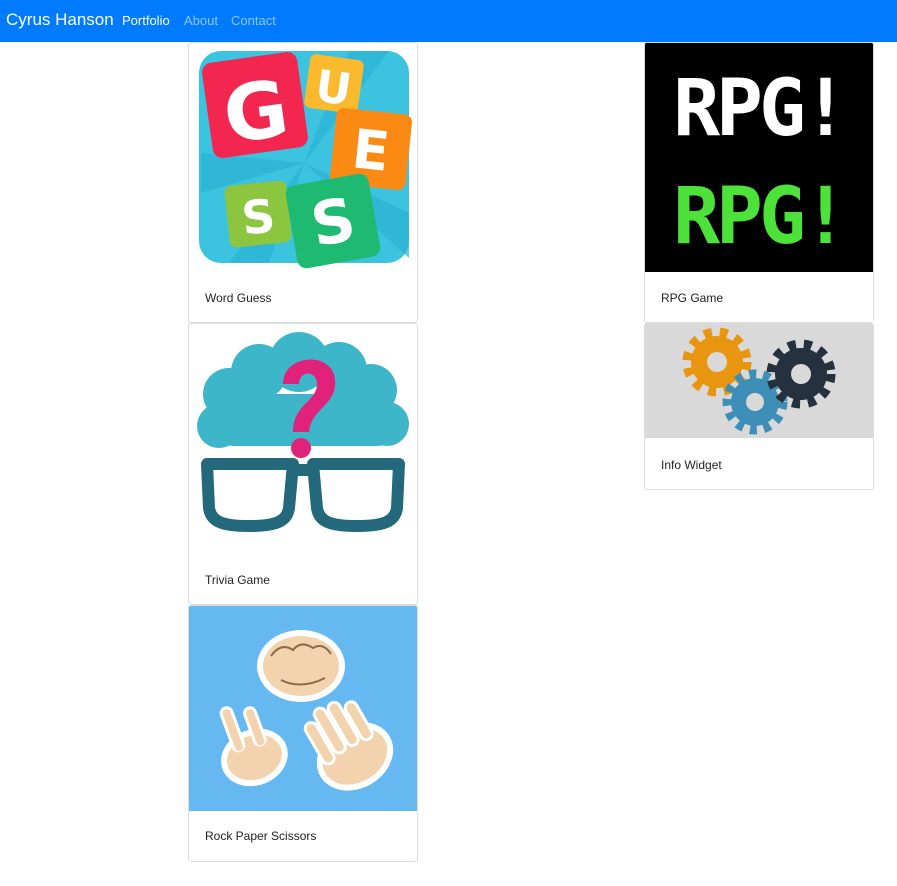 This screenshot has height=886, width=897. I want to click on card-title: Info Widget, so click(691, 465).